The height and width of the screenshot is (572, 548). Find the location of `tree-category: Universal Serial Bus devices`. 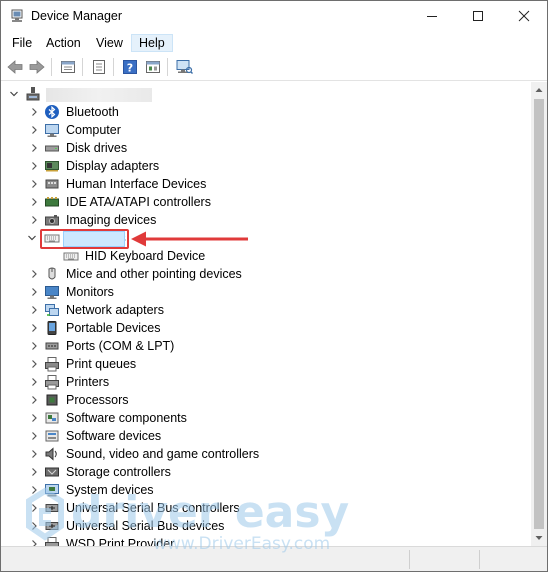

tree-category: Universal Serial Bus devices is located at coordinates (266, 526).